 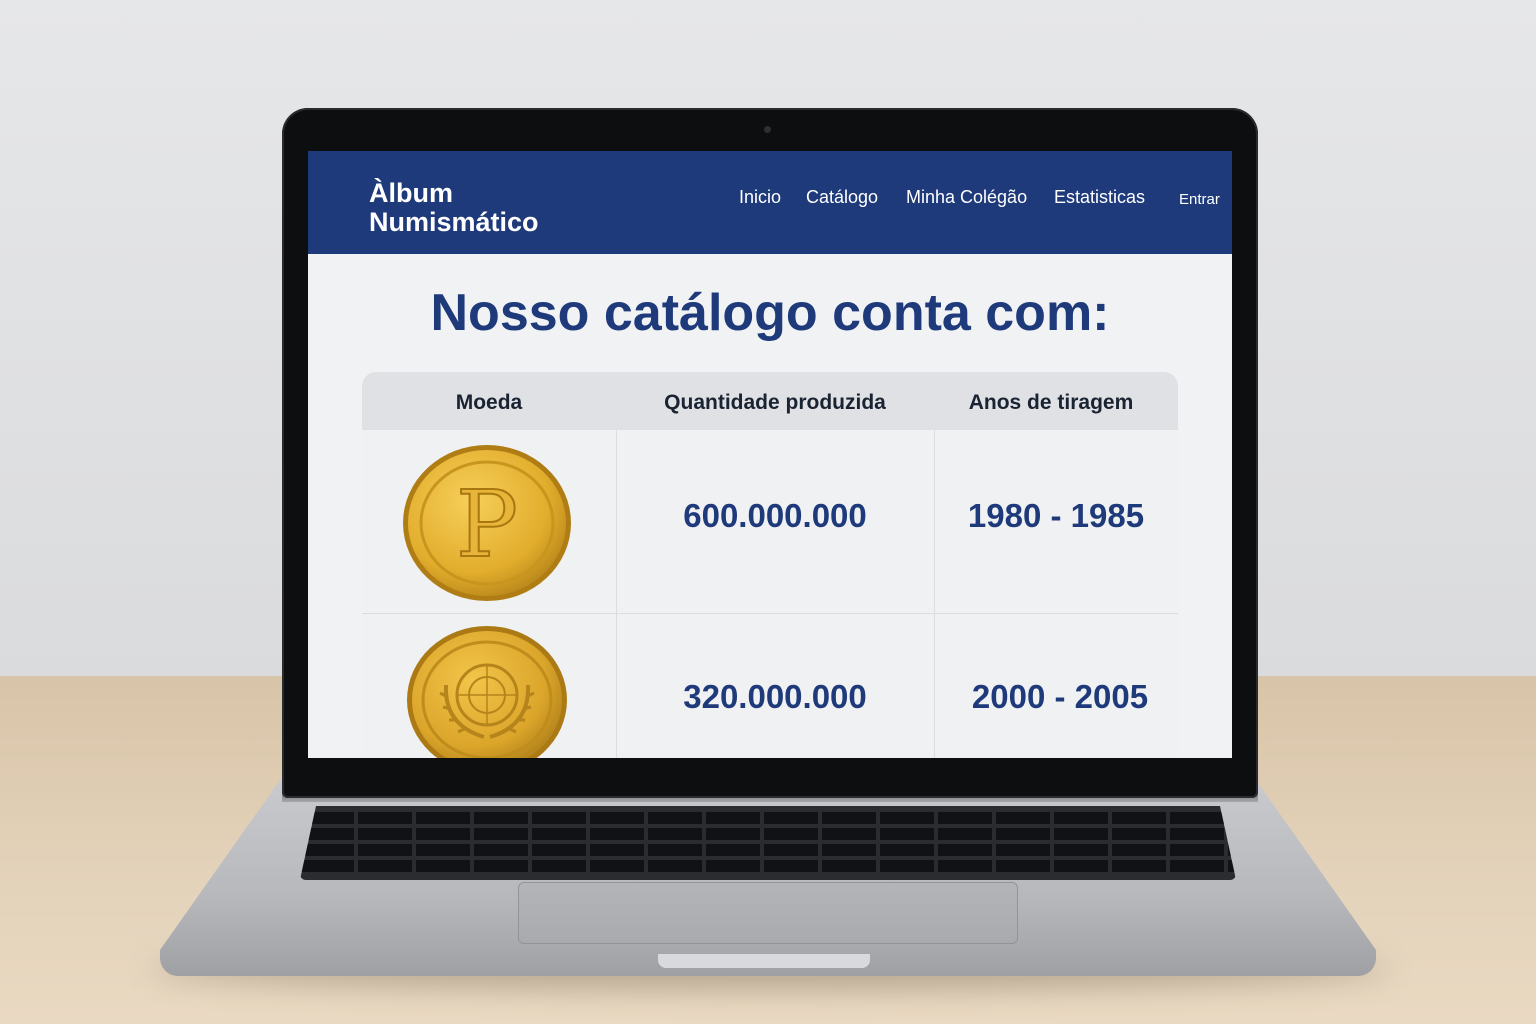 What do you see at coordinates (454, 222) in the screenshot?
I see `brand-line-2: Numismático` at bounding box center [454, 222].